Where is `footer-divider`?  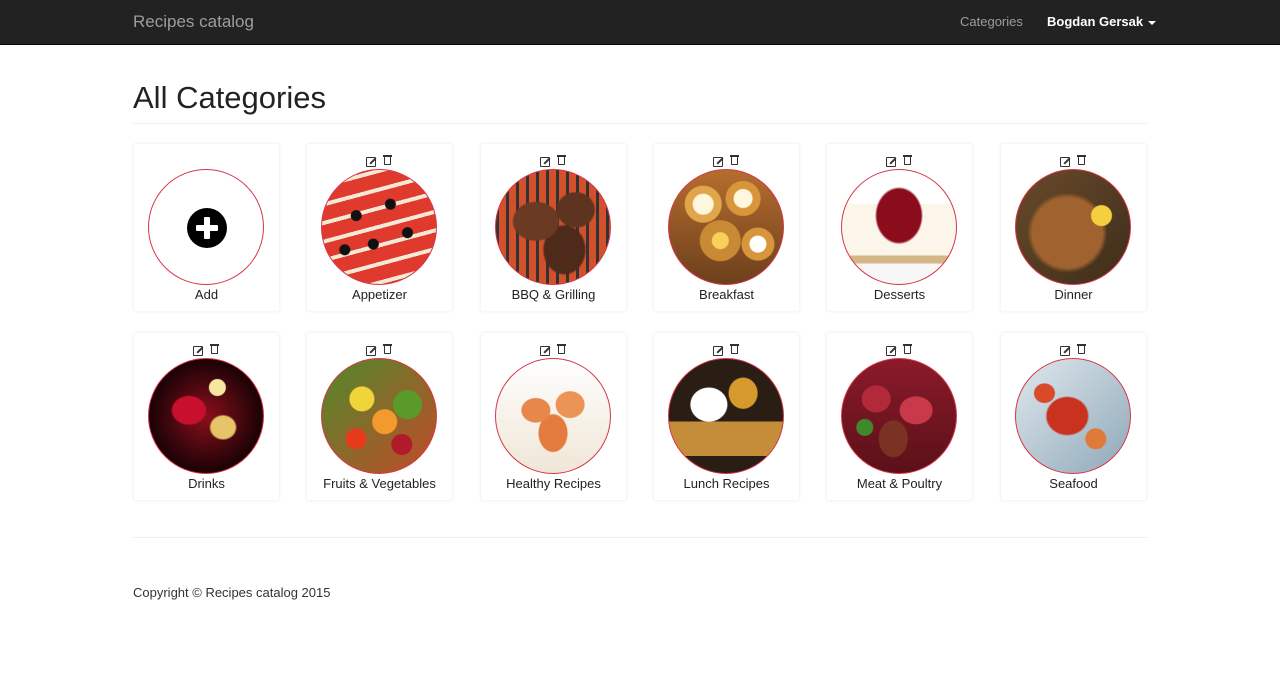
footer-divider is located at coordinates (640, 537).